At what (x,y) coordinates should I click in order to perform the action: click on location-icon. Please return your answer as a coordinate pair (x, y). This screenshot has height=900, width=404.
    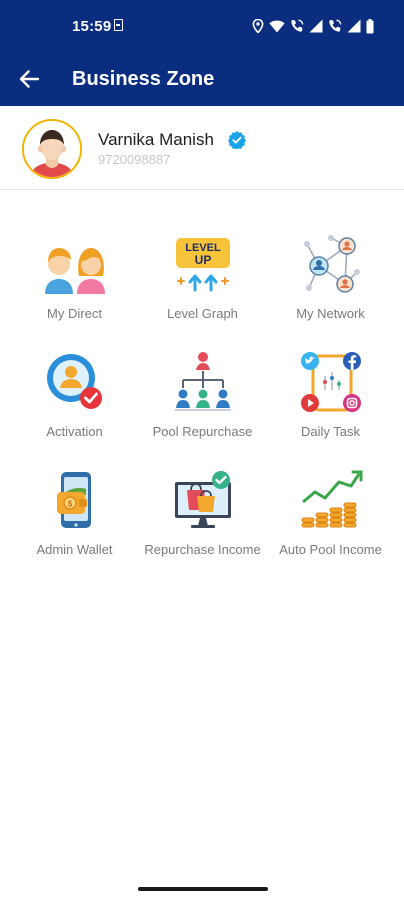
    Looking at the image, I should click on (258, 26).